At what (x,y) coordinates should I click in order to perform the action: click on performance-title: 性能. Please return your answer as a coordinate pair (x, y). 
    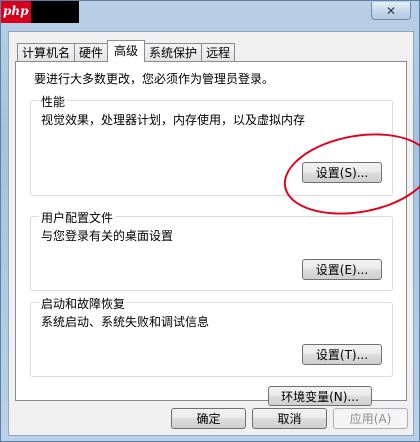
    Looking at the image, I should click on (53, 101).